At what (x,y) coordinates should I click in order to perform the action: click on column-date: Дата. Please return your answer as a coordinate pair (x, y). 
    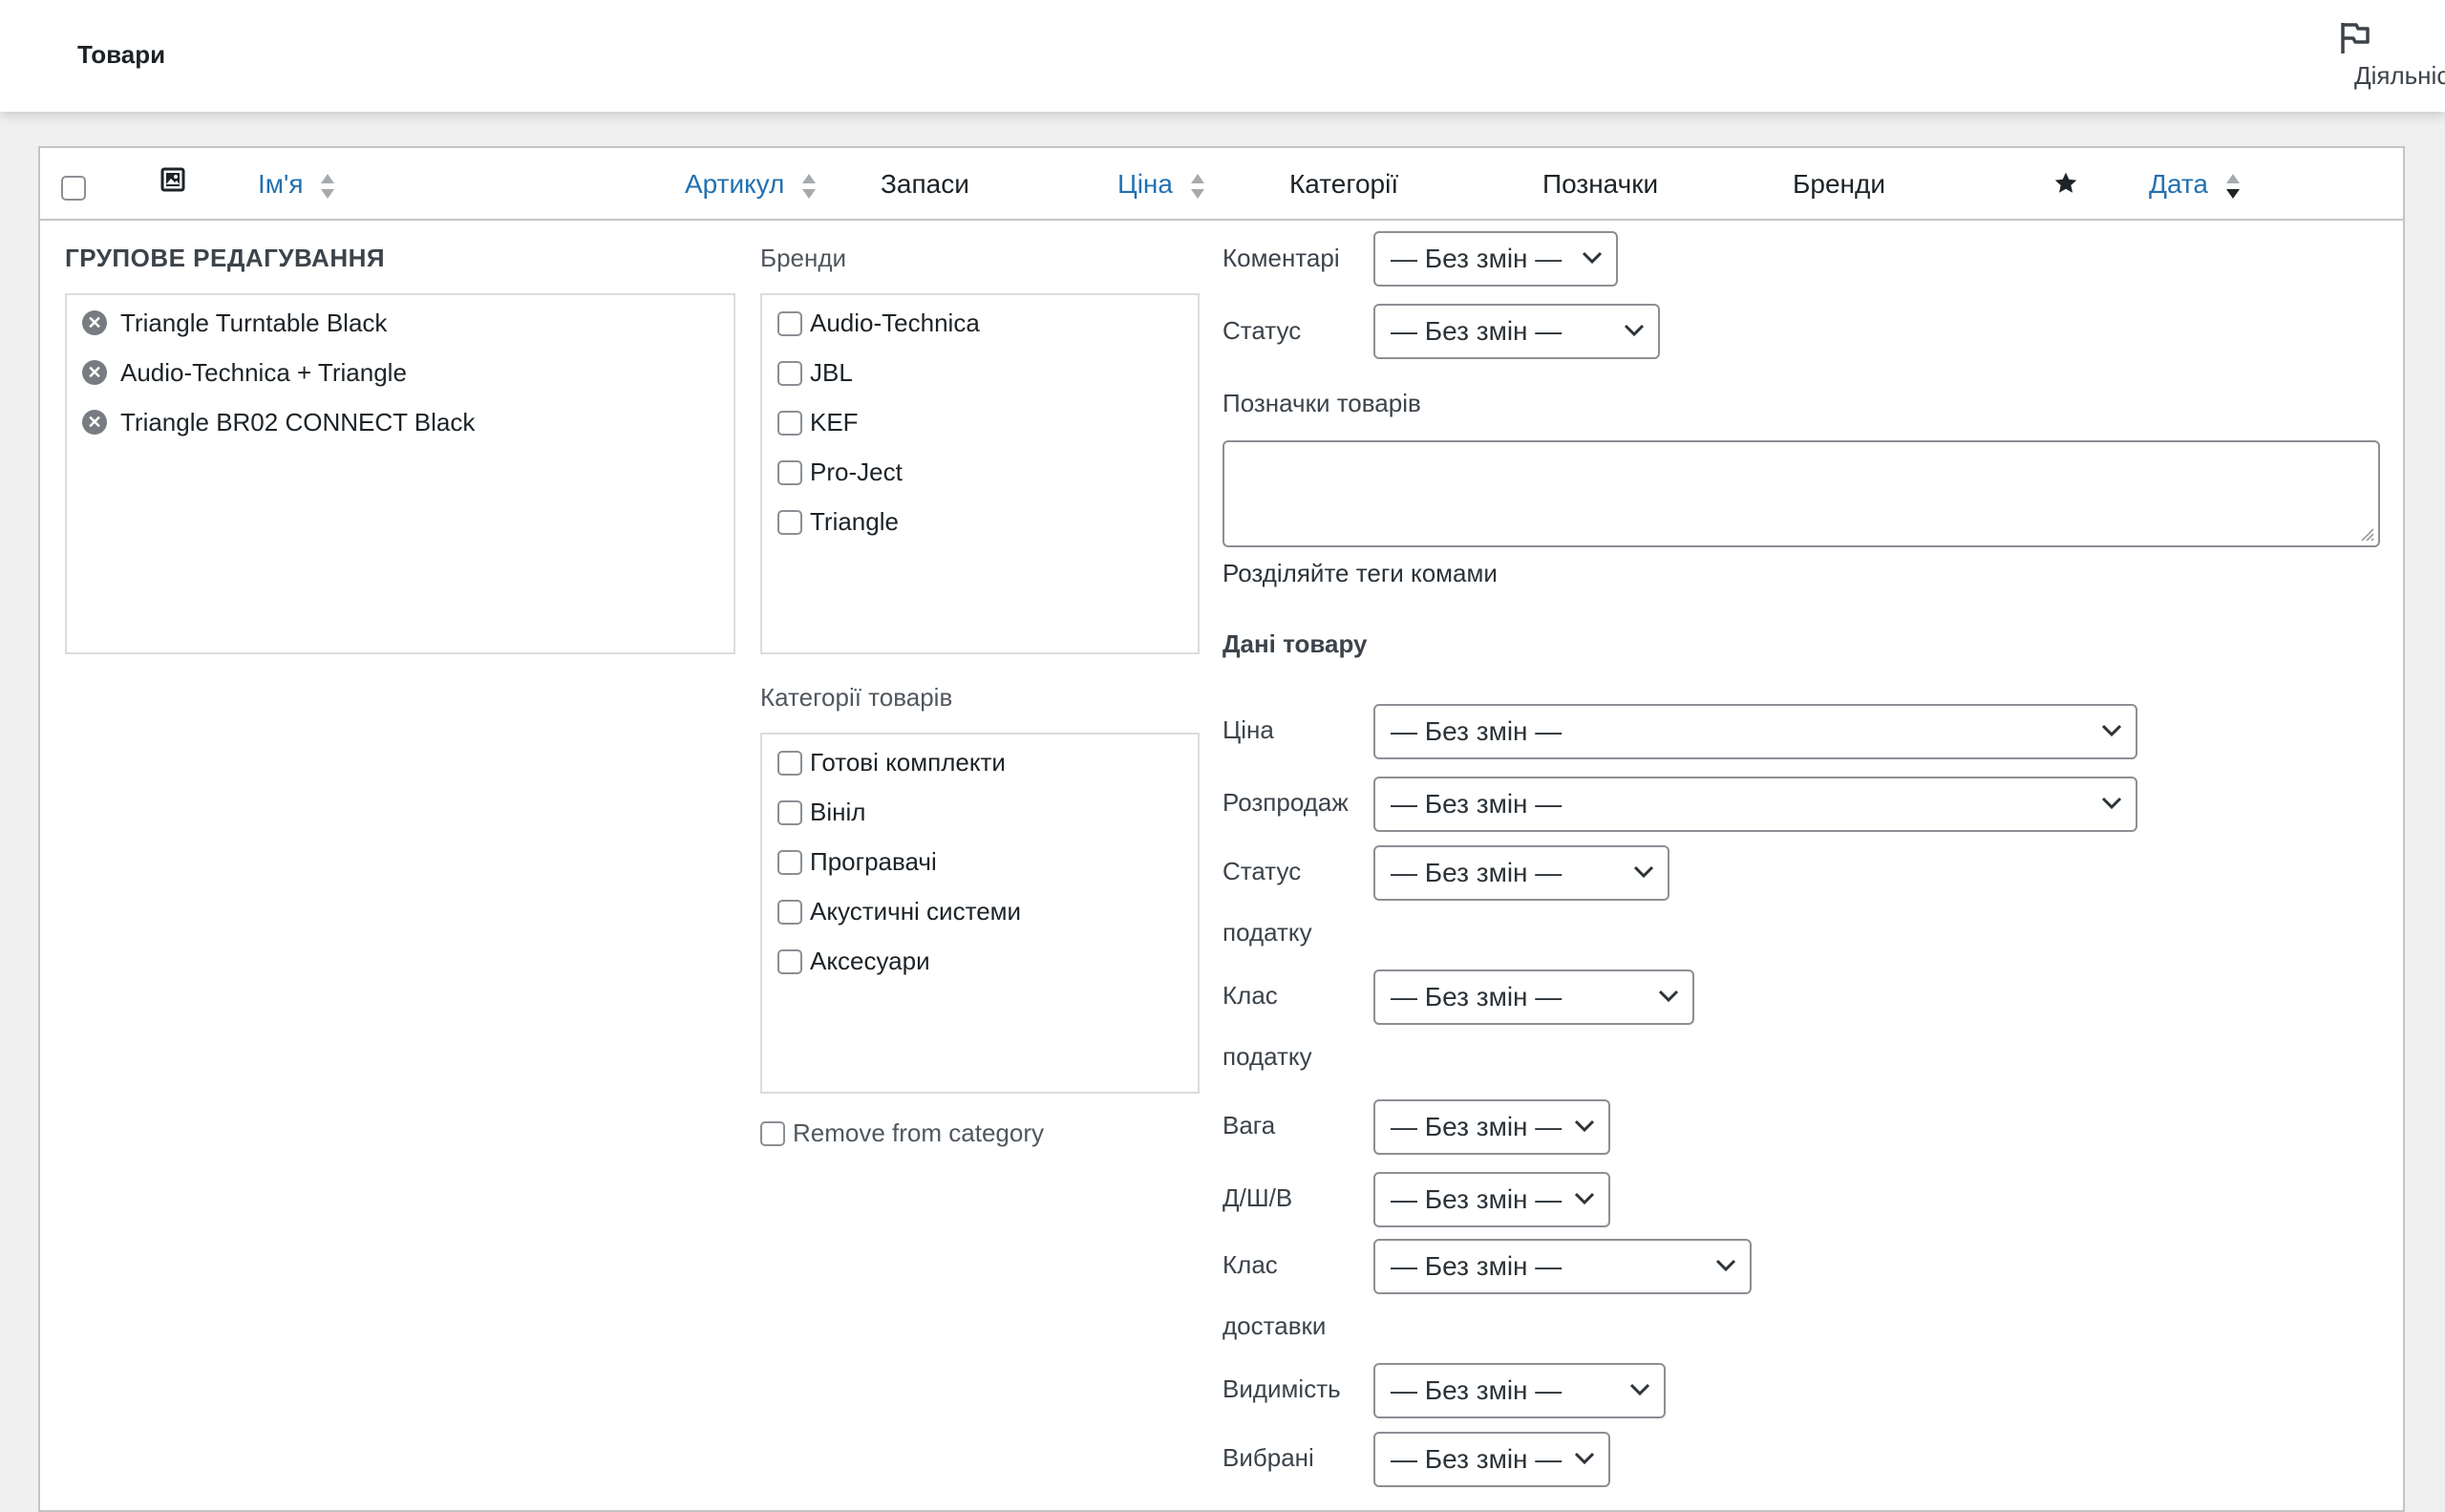
    Looking at the image, I should click on (2195, 185).